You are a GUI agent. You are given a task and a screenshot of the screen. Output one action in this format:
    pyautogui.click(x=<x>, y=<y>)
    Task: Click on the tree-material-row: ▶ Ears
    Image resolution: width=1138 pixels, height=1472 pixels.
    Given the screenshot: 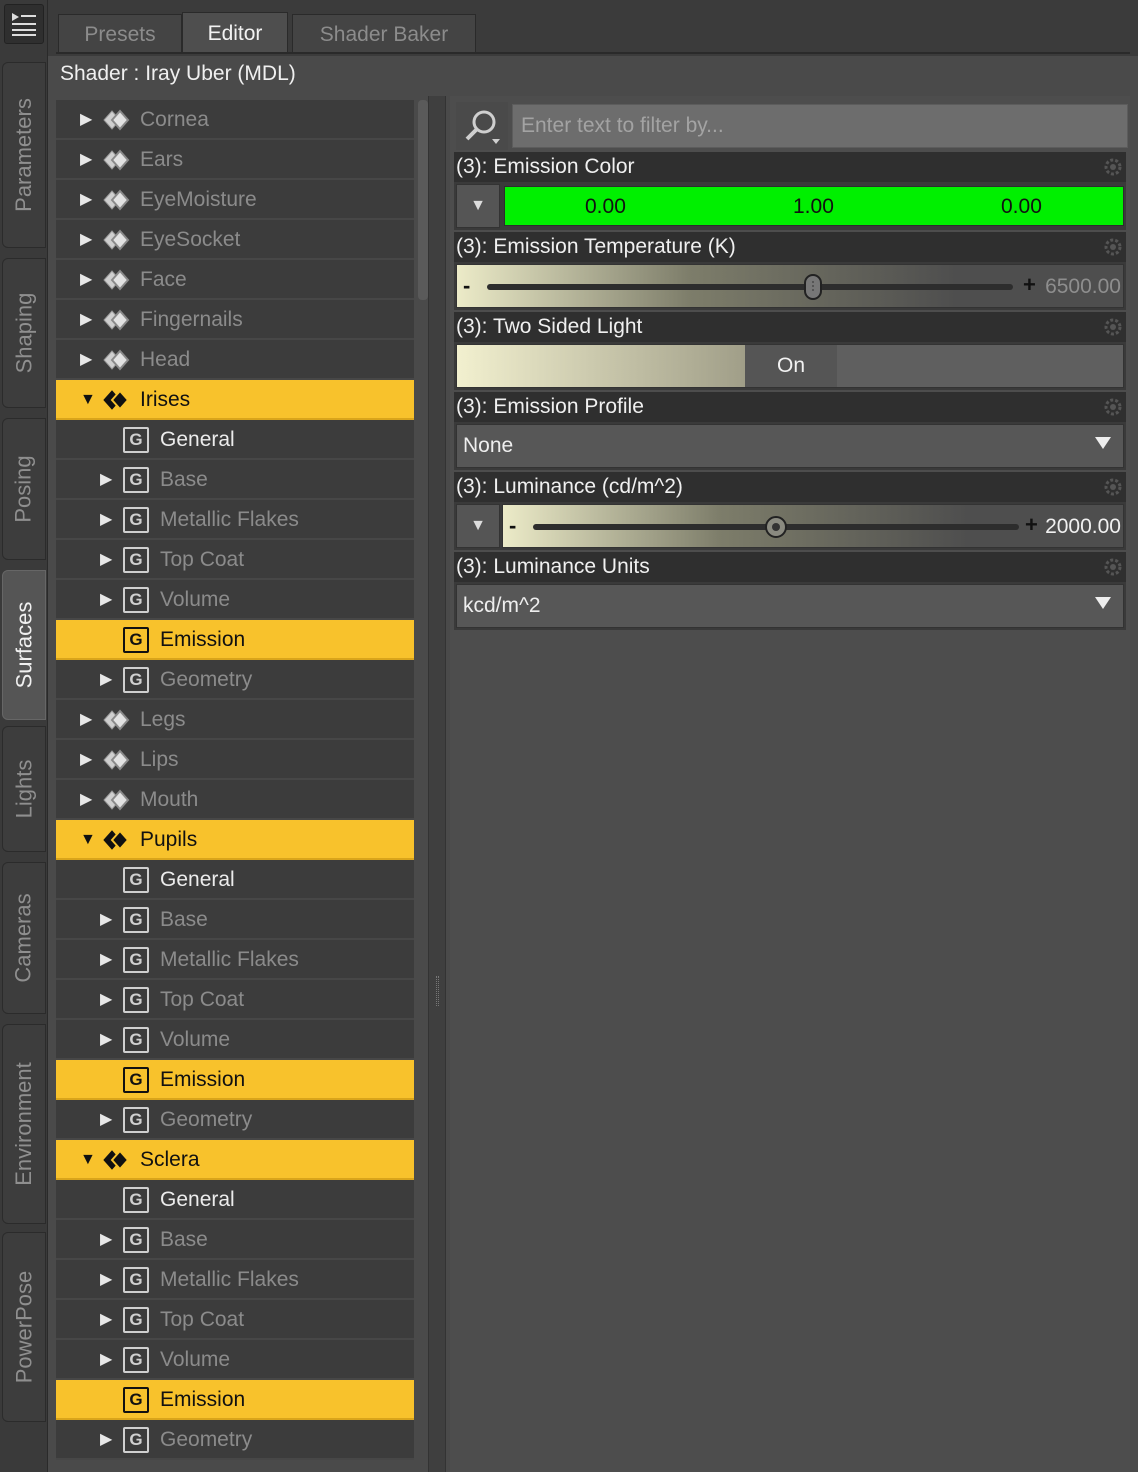 What is the action you would take?
    pyautogui.click(x=235, y=160)
    